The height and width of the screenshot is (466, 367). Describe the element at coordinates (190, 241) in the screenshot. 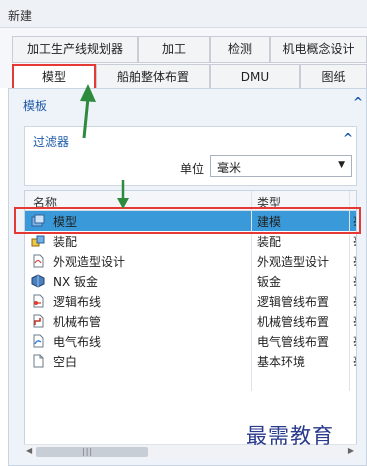

I see `table-row: 装配 装配 毫` at that location.